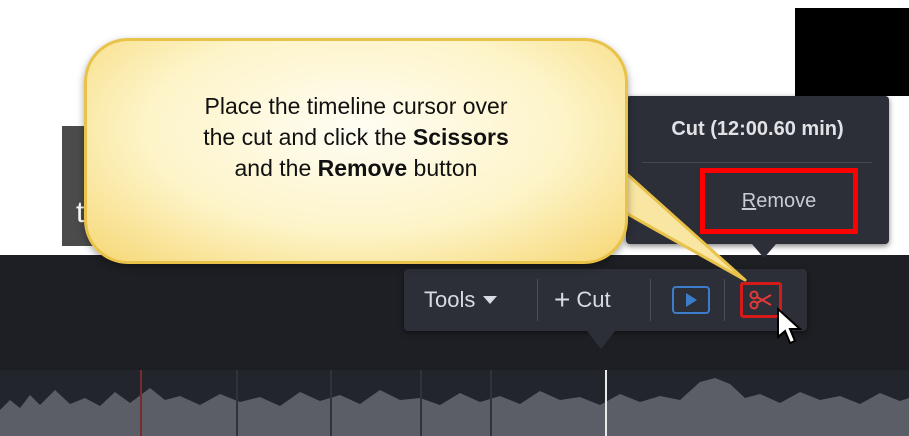 The width and height of the screenshot is (909, 436). Describe the element at coordinates (308, 137) in the screenshot. I see `callout-line-2-text: the cut and click the` at that location.